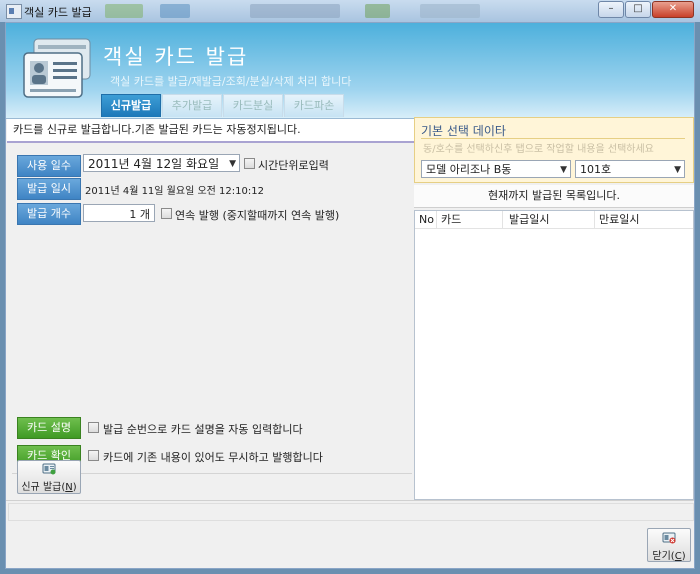  I want to click on ignore-existing-checkbox, so click(93, 455).